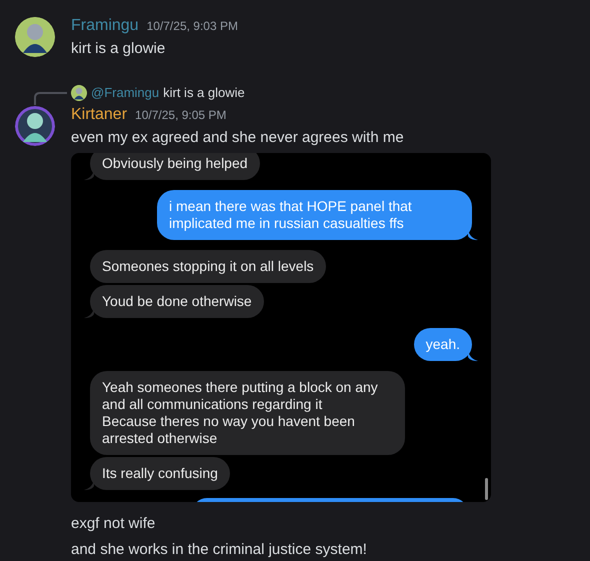 The width and height of the screenshot is (590, 561). What do you see at coordinates (443, 344) in the screenshot?
I see `message-bubble: yeah.` at bounding box center [443, 344].